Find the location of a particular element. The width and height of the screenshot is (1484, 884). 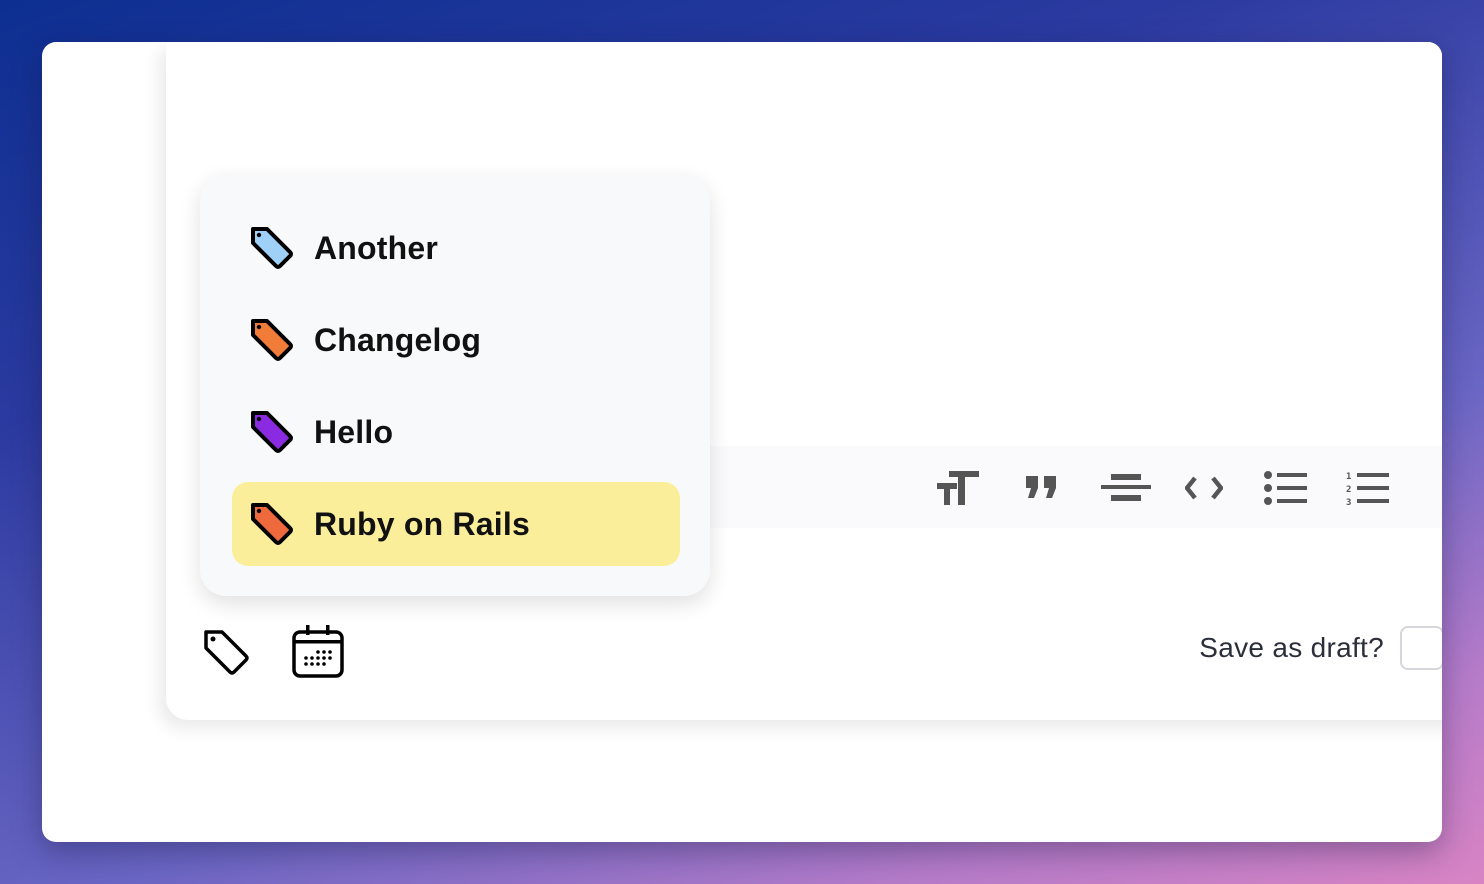

strikethrough-button is located at coordinates (1126, 488).